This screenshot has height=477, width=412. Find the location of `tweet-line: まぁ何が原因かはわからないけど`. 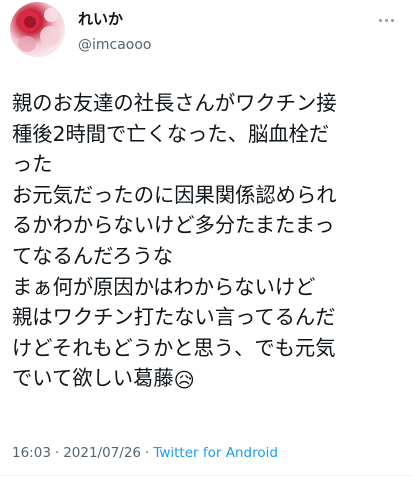

tweet-line: まぁ何が原因かはわからないけど is located at coordinates (164, 286).